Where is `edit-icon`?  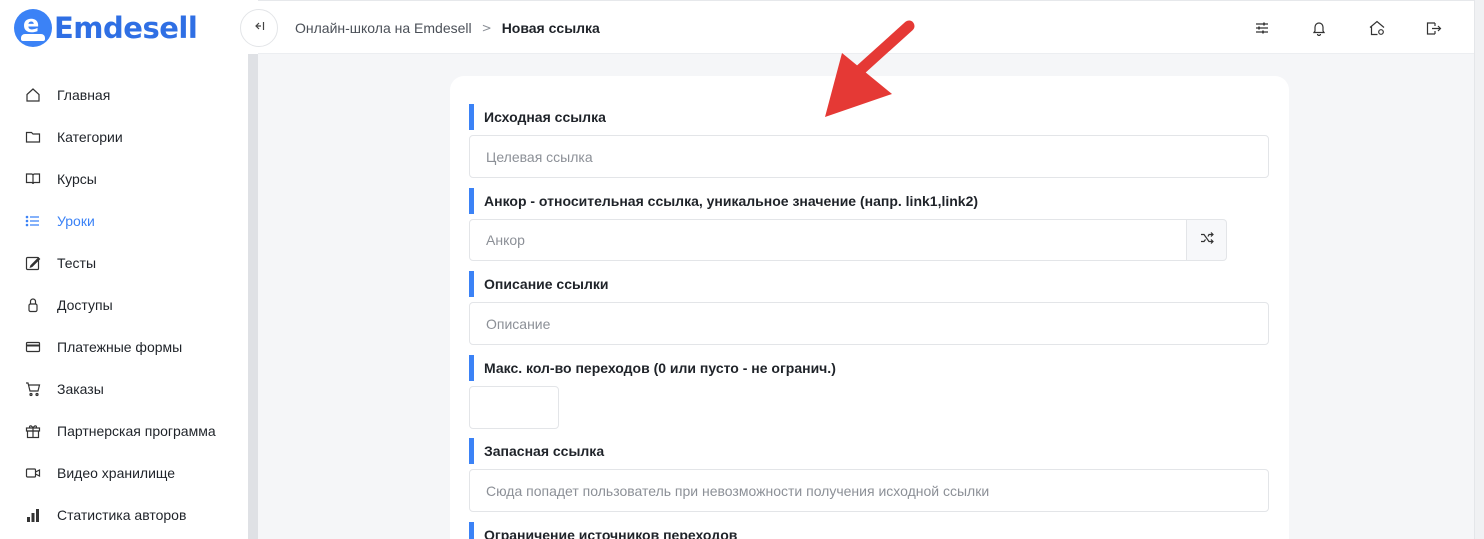
edit-icon is located at coordinates (32, 263).